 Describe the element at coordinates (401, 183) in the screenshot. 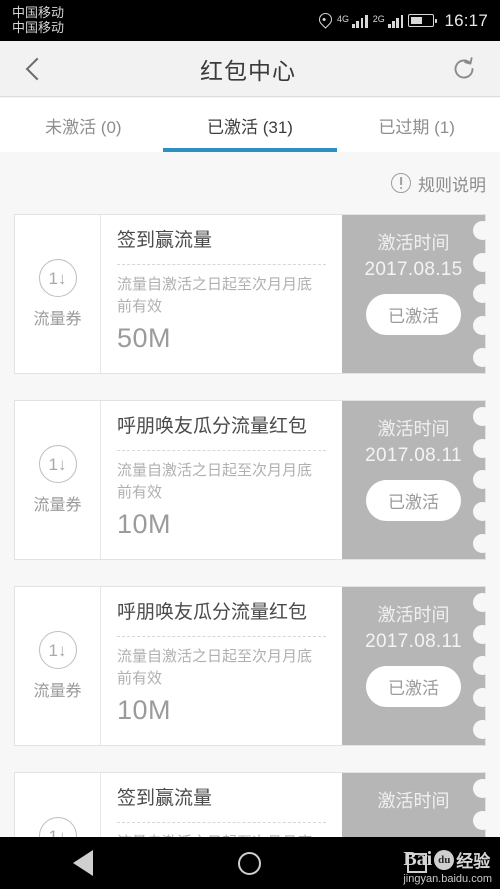

I see `exclamation-circle-icon` at that location.